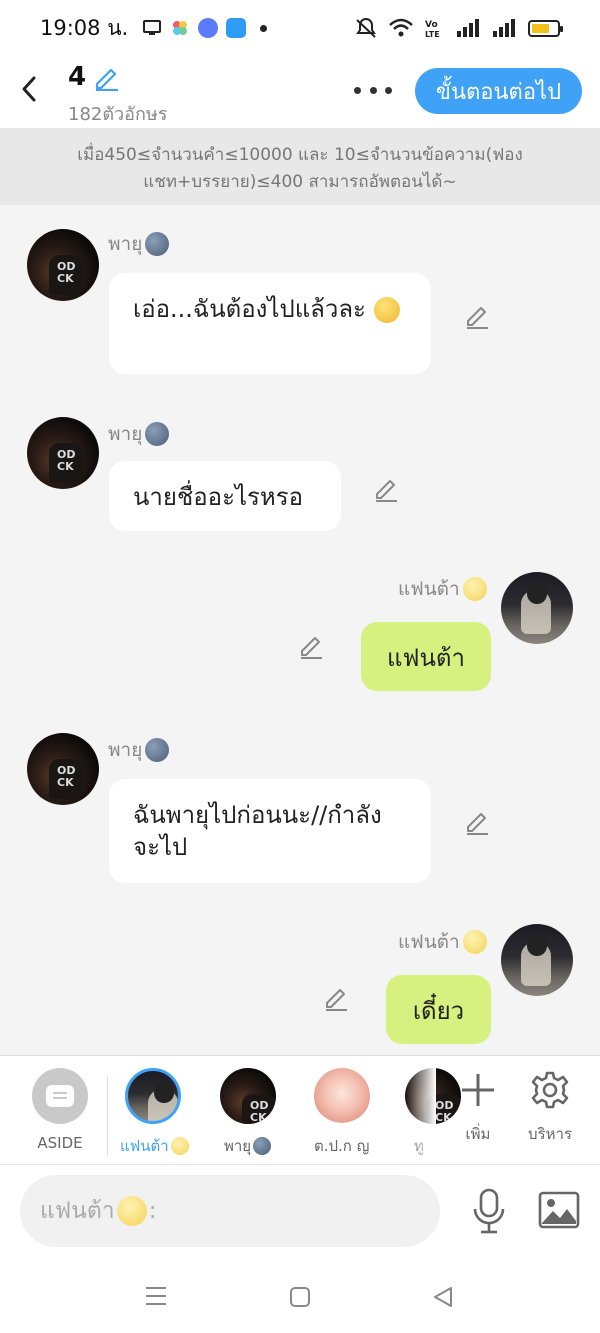 The image size is (600, 1333). I want to click on status-indicators: Vo LTE, so click(458, 28).